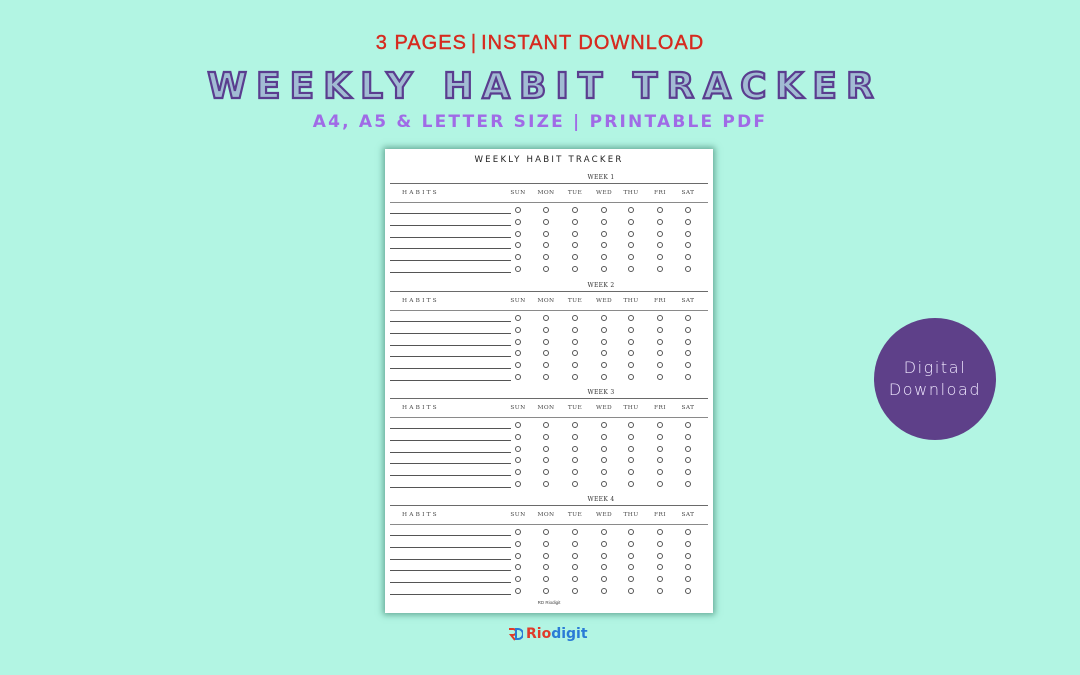  What do you see at coordinates (593, 43) in the screenshot?
I see `instant-download-text: INSTANT DOWNLOAD` at bounding box center [593, 43].